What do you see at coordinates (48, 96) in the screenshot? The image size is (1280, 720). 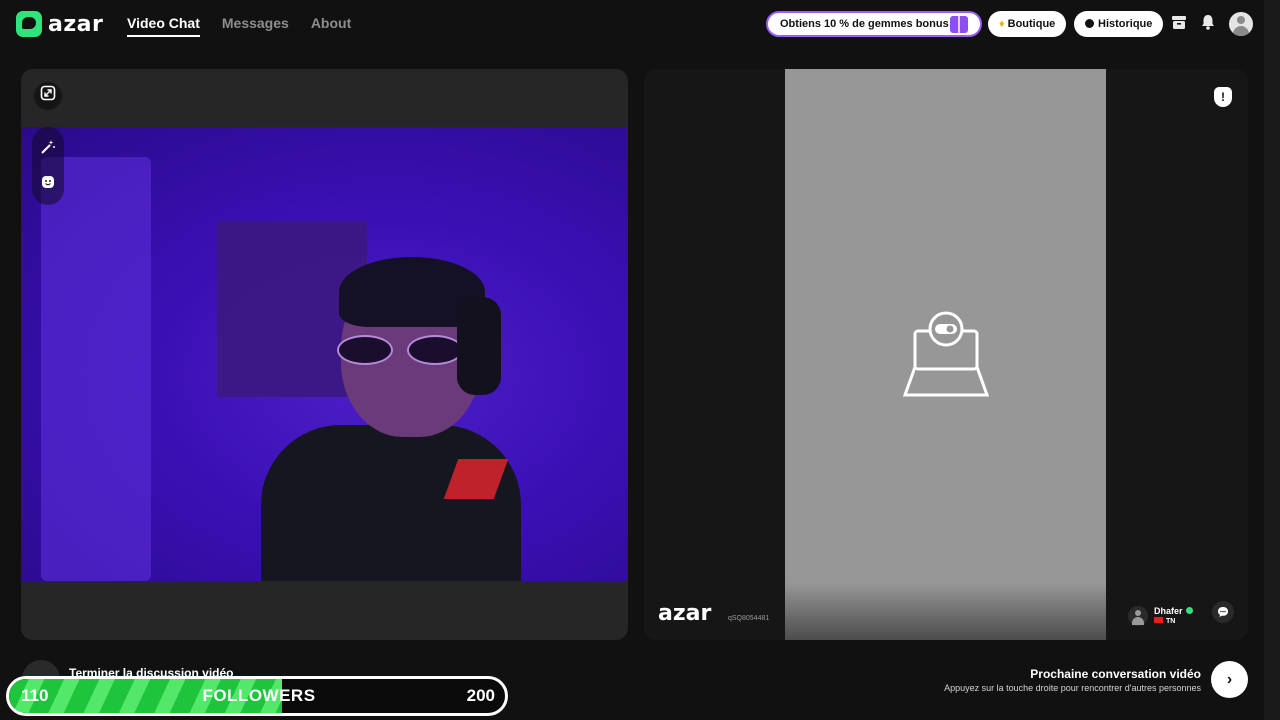 I see `expand-icon` at bounding box center [48, 96].